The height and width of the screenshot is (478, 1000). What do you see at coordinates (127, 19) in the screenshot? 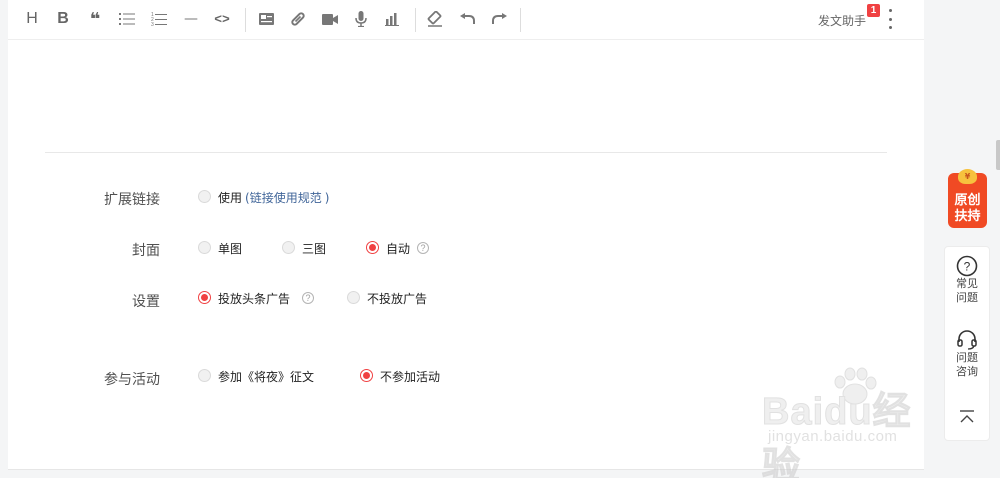
I see `unordered-list-icon` at bounding box center [127, 19].